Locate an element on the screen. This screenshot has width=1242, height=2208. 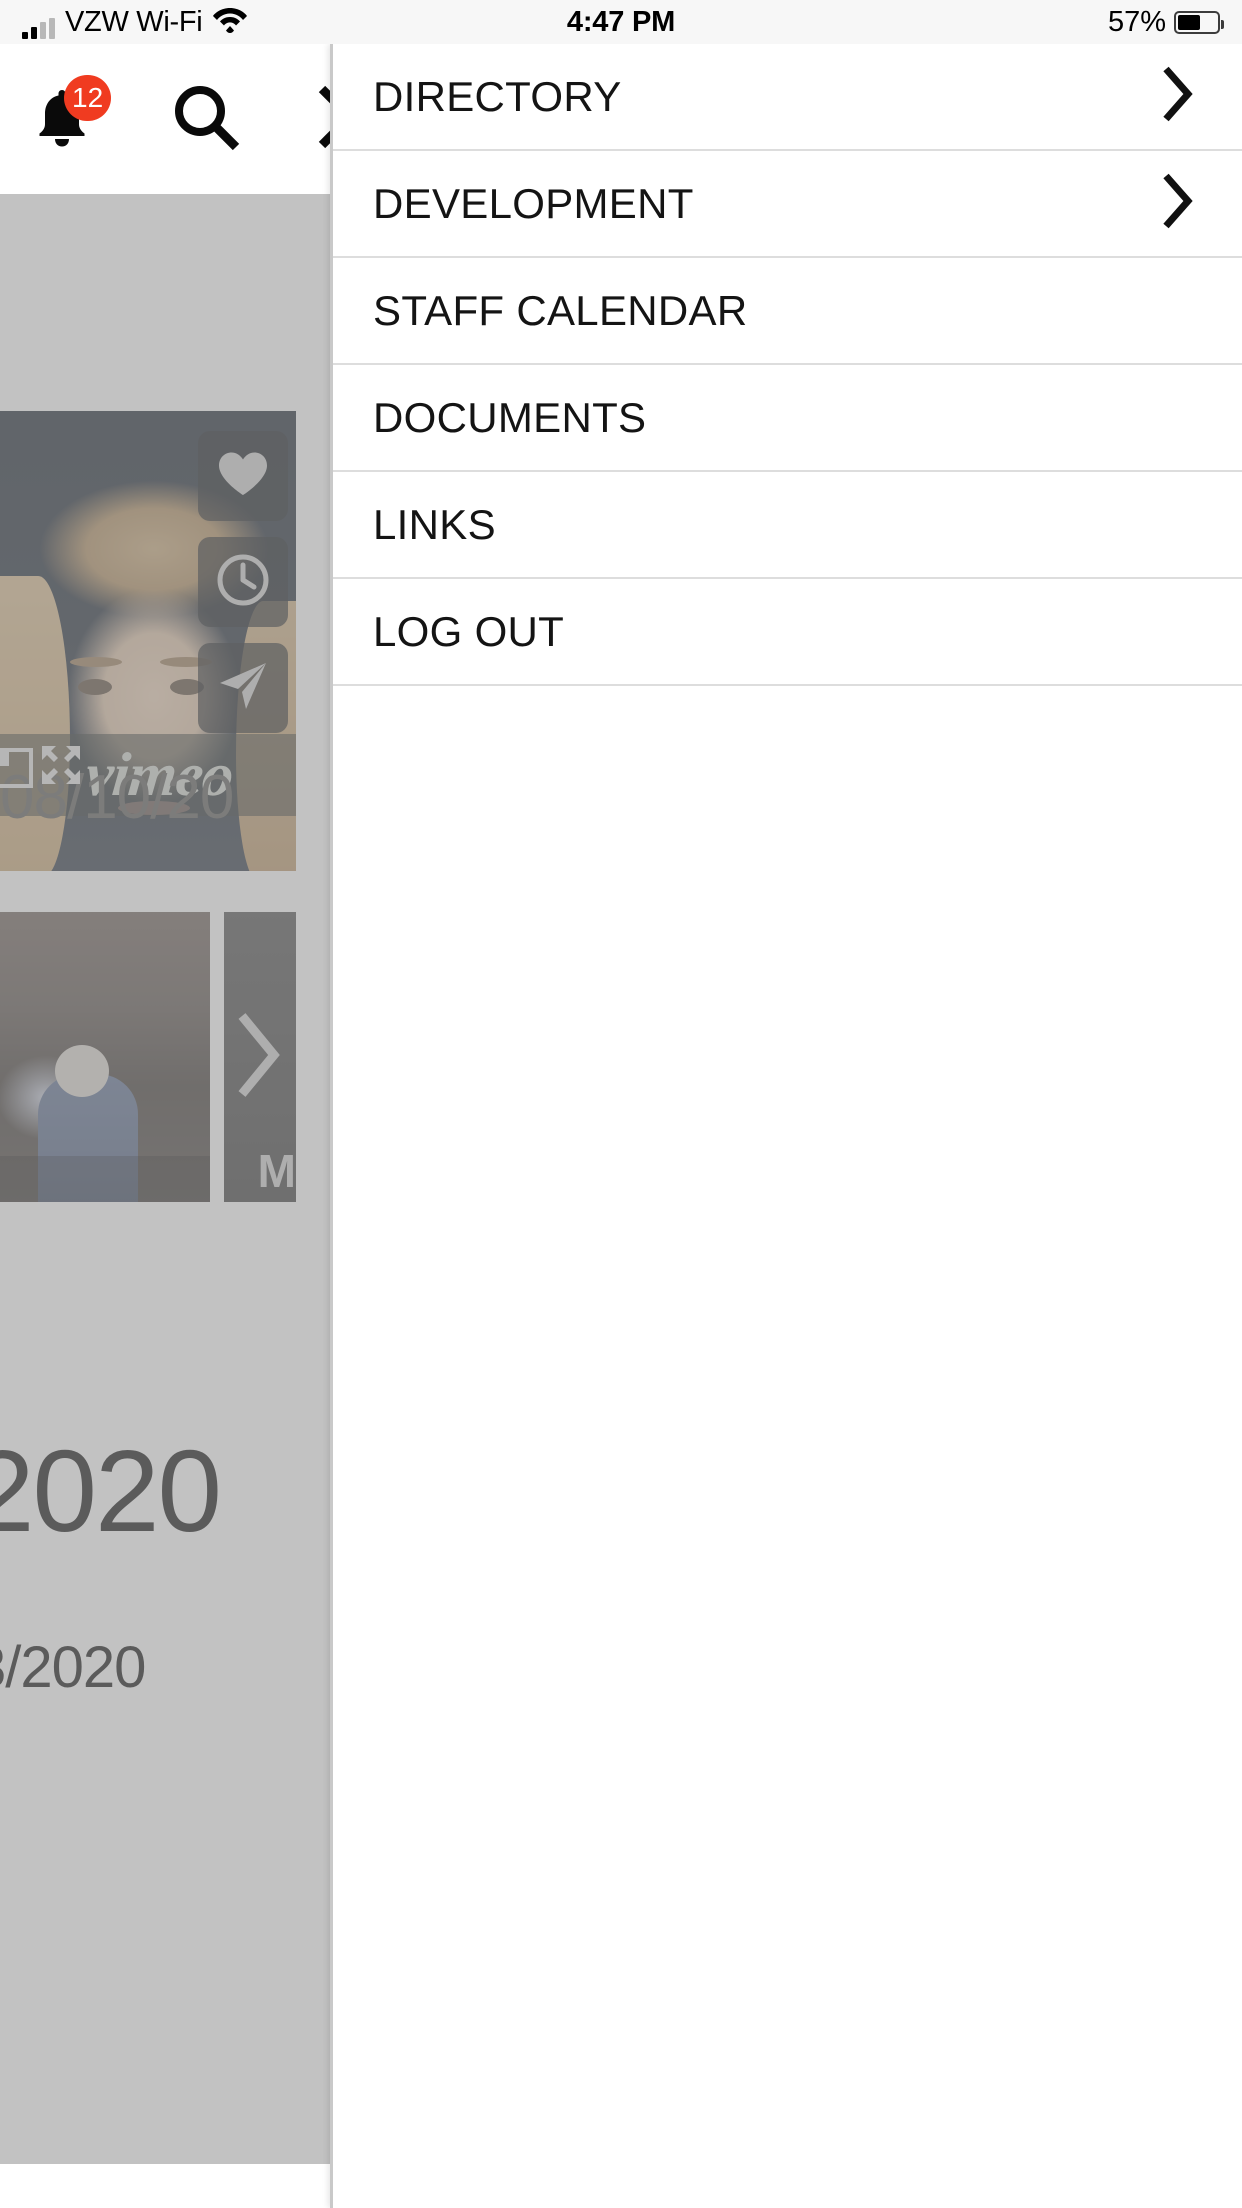
heart-icon is located at coordinates (243, 476).